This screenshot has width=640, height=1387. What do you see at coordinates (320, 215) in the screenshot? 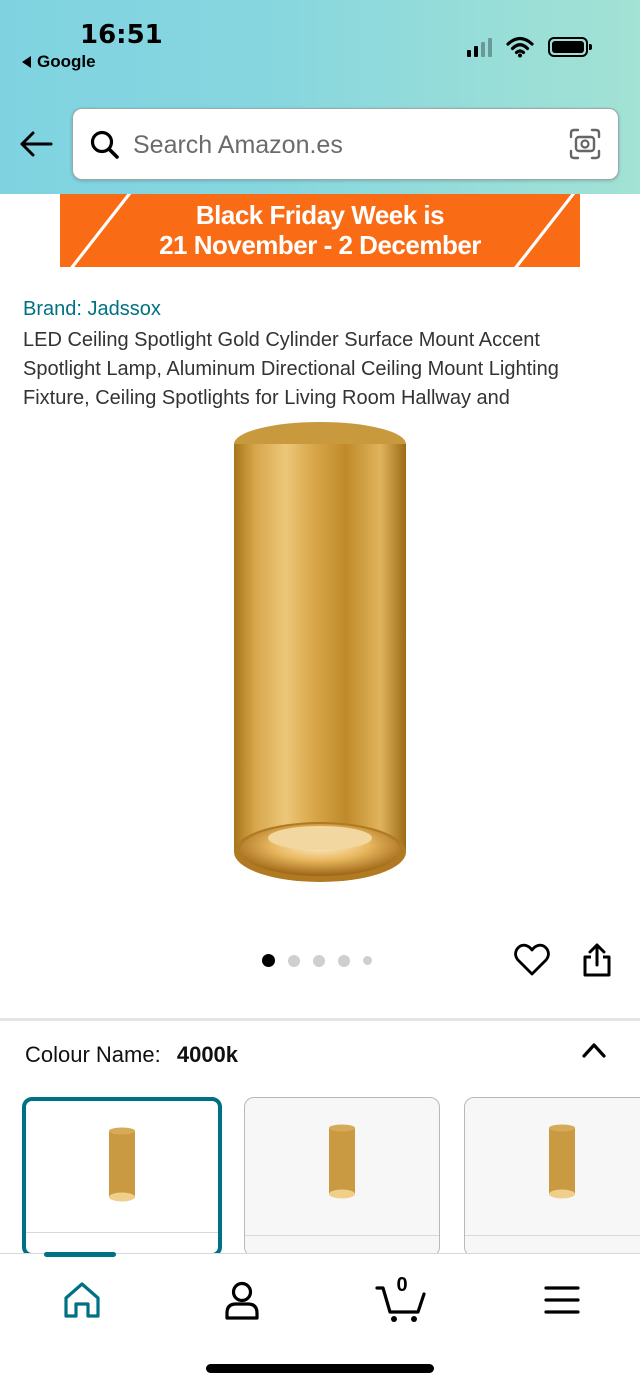
I see `banner-line-1: Black Friday Week is` at bounding box center [320, 215].